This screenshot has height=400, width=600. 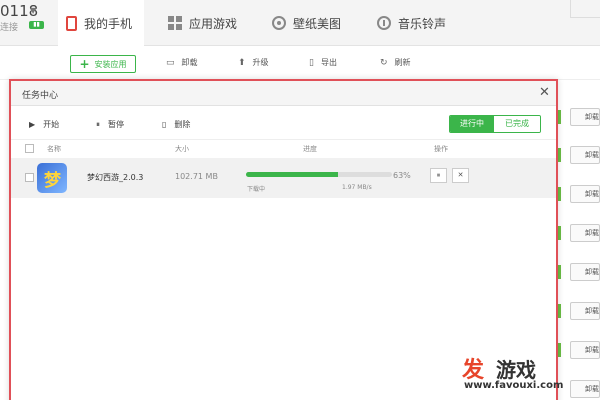 What do you see at coordinates (514, 385) in the screenshot?
I see `watermark-url: www.favouxi.com` at bounding box center [514, 385].